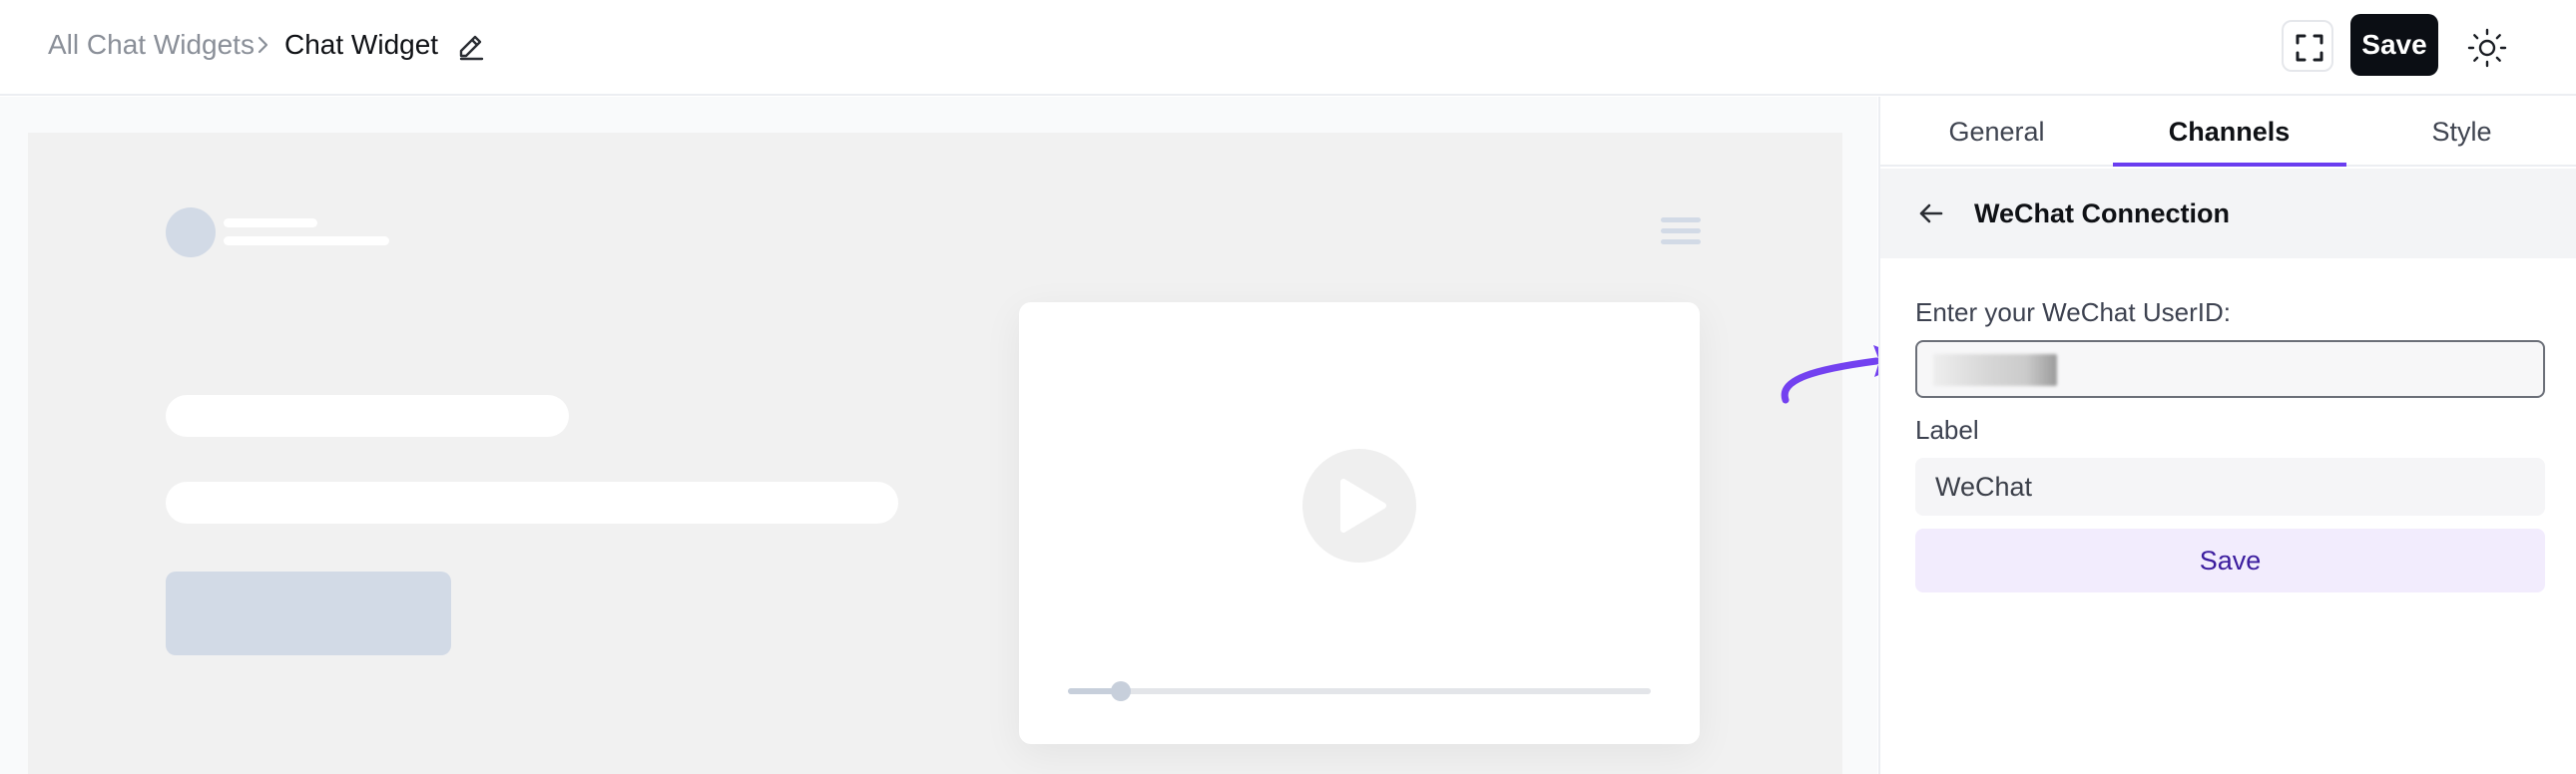 This screenshot has height=774, width=2576. What do you see at coordinates (471, 46) in the screenshot?
I see `edit-icon` at bounding box center [471, 46].